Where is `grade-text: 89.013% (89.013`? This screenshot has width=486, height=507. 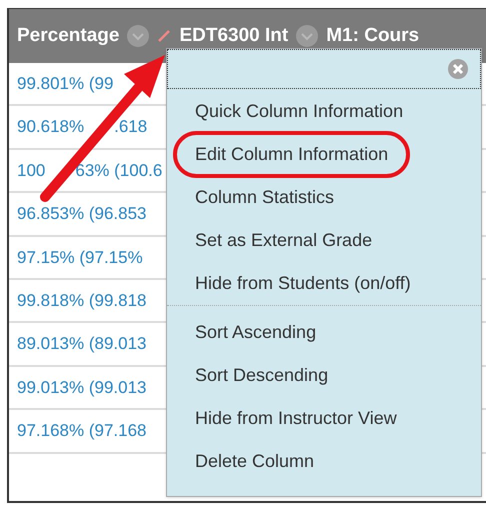
grade-text: 89.013% (89.013 is located at coordinates (81, 344).